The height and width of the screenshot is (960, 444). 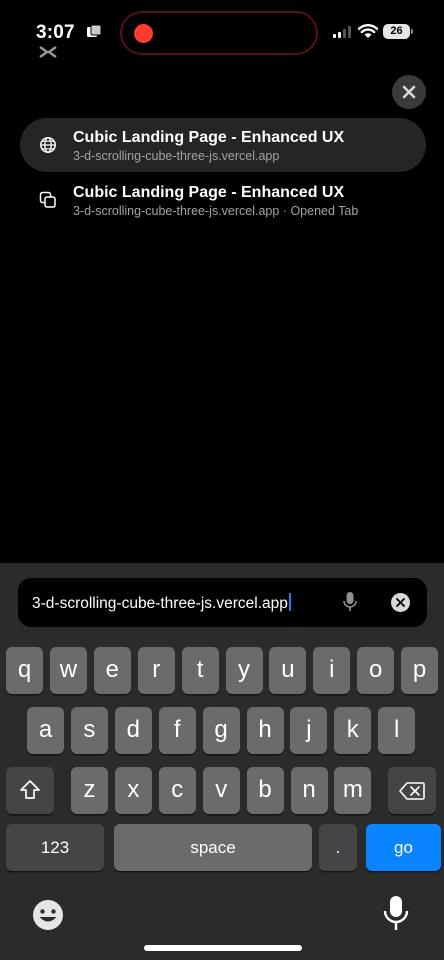 What do you see at coordinates (412, 31) in the screenshot?
I see `battery-tip` at bounding box center [412, 31].